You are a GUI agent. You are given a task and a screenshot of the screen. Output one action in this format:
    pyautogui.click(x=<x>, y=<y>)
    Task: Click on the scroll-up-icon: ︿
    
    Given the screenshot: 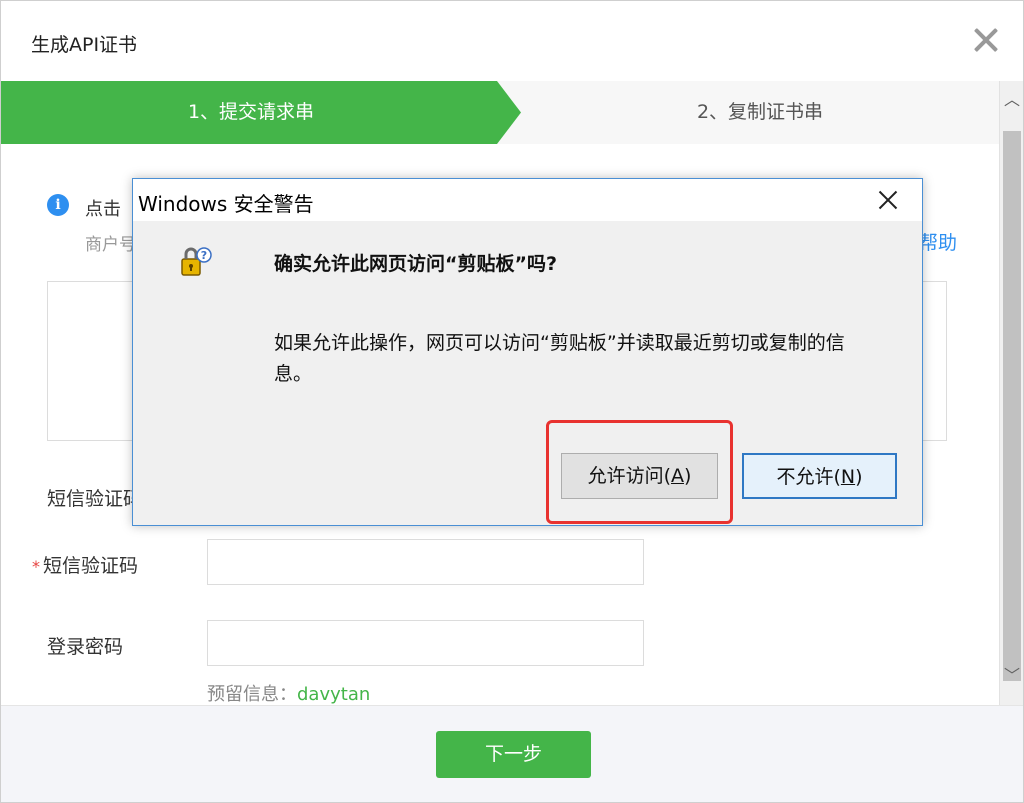 What is the action you would take?
    pyautogui.click(x=1012, y=100)
    